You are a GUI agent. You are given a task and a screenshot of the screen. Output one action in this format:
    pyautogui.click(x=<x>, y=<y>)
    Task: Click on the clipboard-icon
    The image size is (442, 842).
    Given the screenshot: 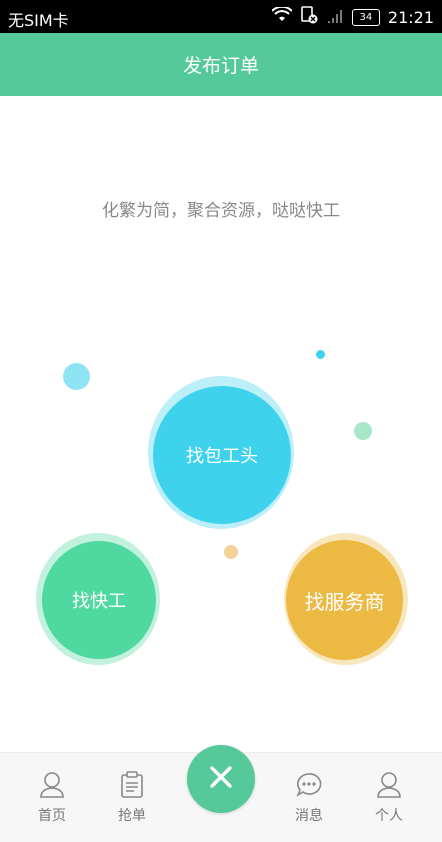 What is the action you would take?
    pyautogui.click(x=132, y=785)
    